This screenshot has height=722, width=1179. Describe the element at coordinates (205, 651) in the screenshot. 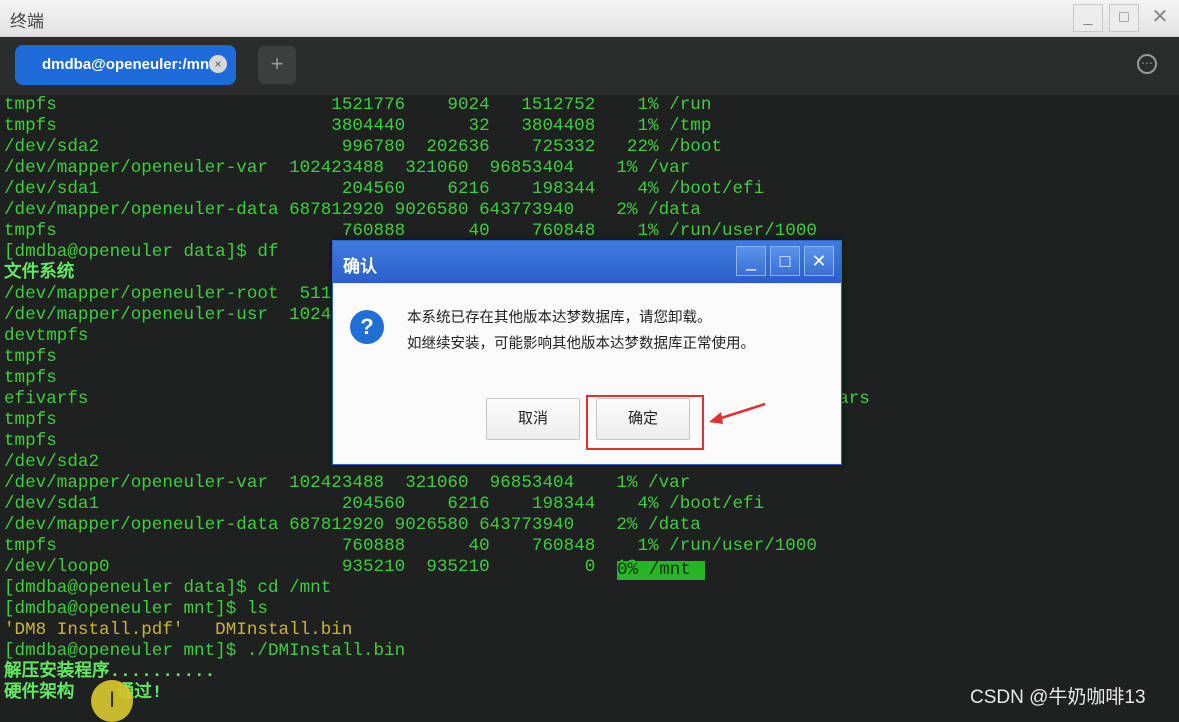

I see `terminal-line: [dmdba@openeuler mnt]$ ./DMInstall.bin` at that location.